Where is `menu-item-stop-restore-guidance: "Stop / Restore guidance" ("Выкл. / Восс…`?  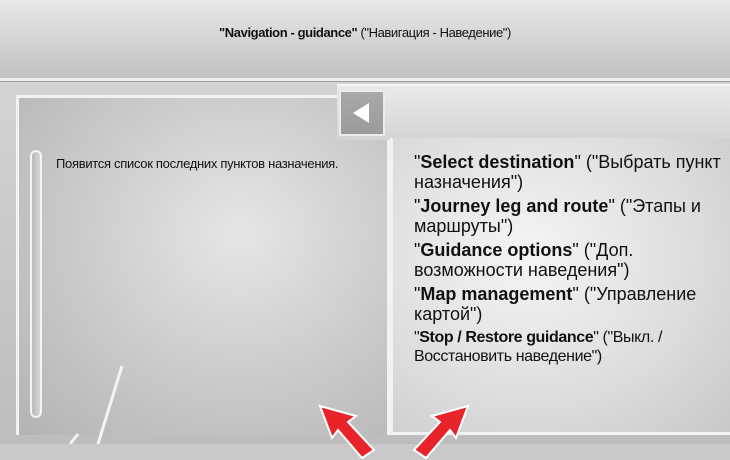 menu-item-stop-restore-guidance: "Stop / Restore guidance" ("Выкл. / Восс… is located at coordinates (572, 347).